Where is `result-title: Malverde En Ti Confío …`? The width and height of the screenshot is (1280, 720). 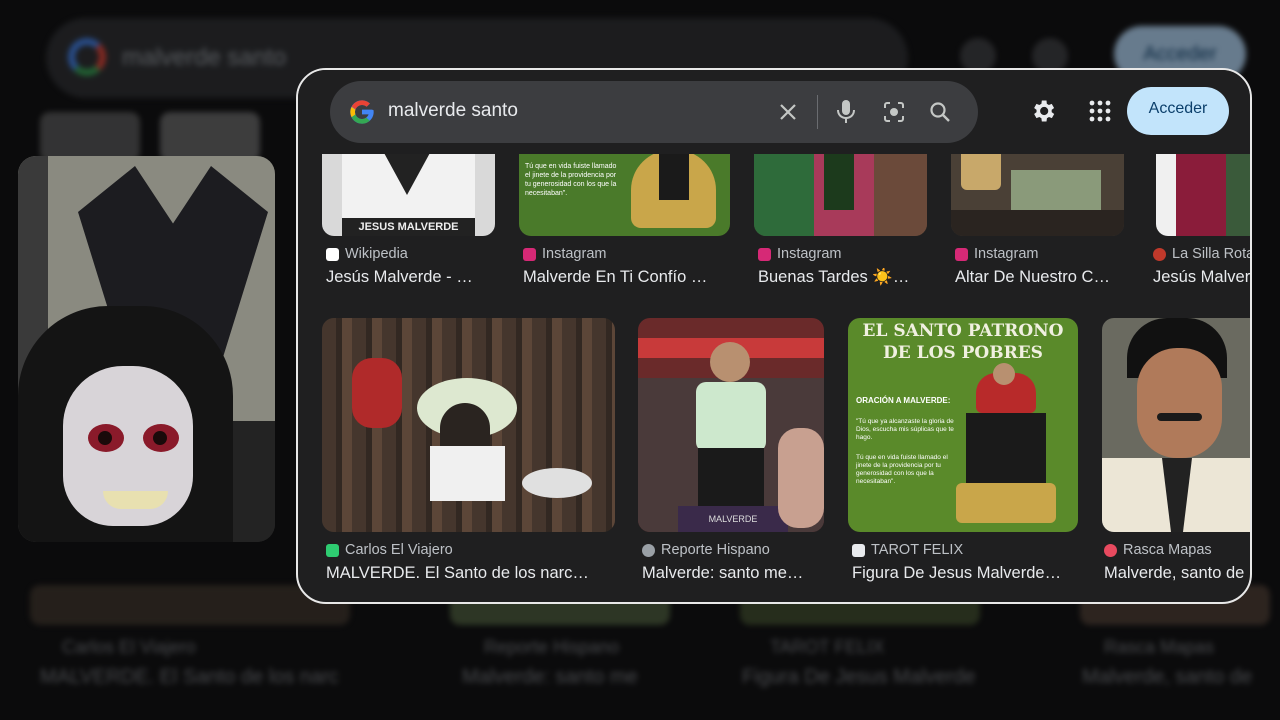
result-title: Malverde En Ti Confío … is located at coordinates (625, 277).